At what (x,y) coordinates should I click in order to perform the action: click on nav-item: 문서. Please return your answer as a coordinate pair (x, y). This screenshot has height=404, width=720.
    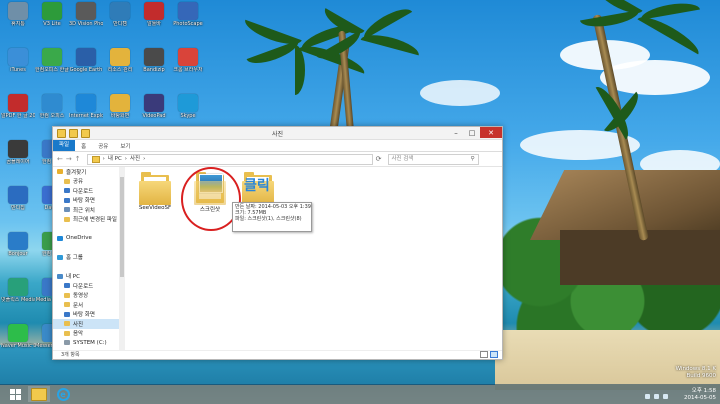
    Looking at the image, I should click on (87, 305).